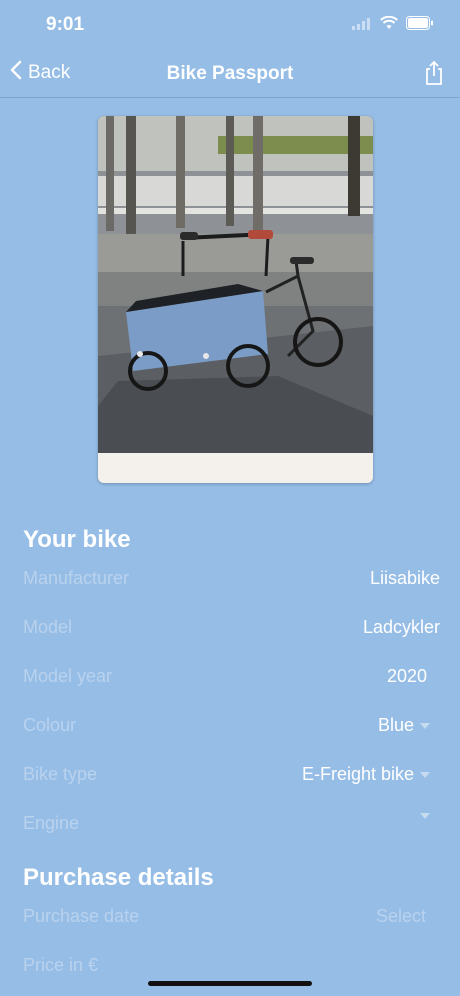 This screenshot has width=460, height=996. Describe the element at coordinates (76, 578) in the screenshot. I see `manufacturer-label: Manufacturer` at that location.